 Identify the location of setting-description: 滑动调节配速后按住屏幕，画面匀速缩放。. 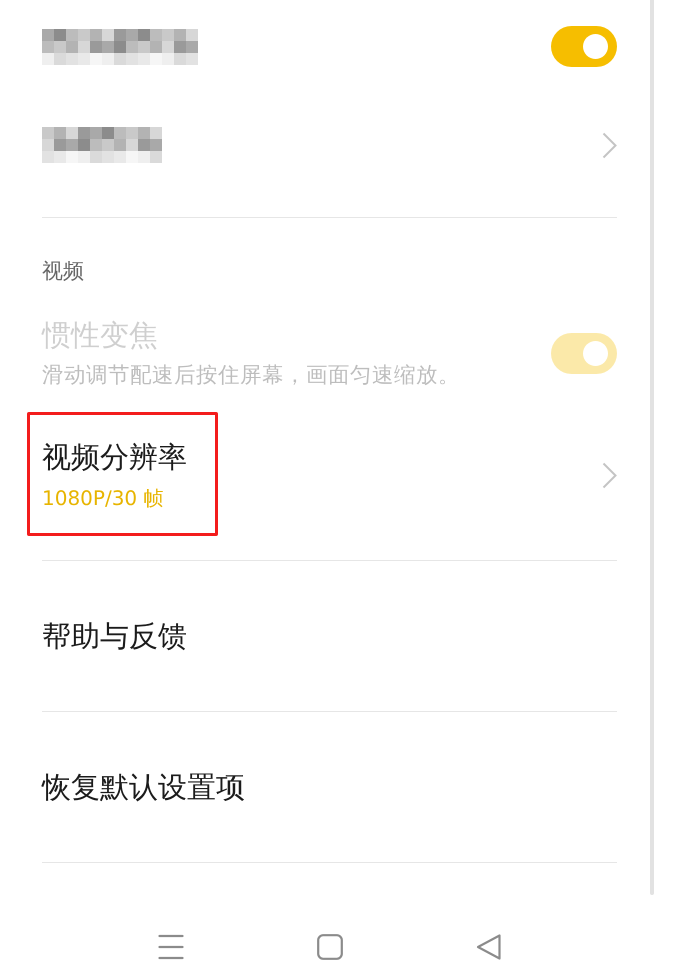
(251, 376).